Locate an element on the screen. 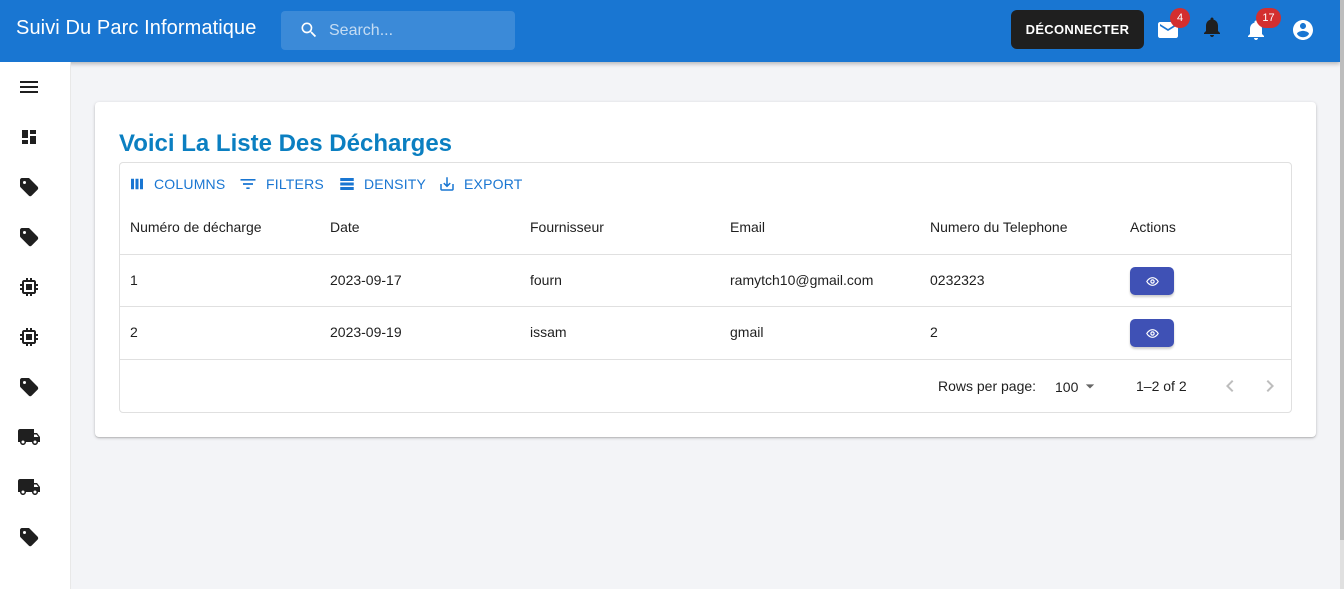  app-title: Suivi Du Parc Informatique is located at coordinates (136, 28).